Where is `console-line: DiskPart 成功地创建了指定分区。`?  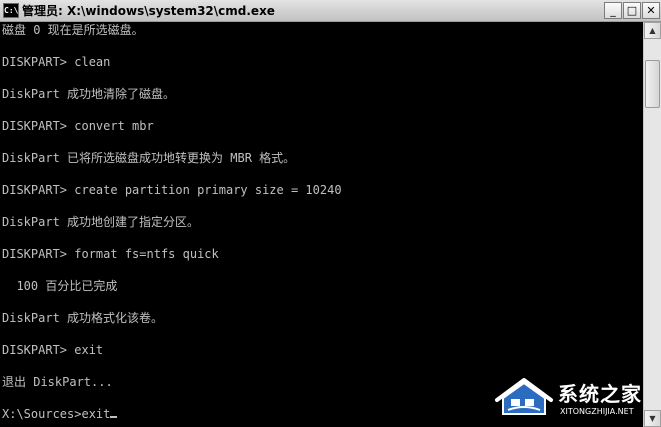
console-line: DiskPart 成功地创建了指定分区。 is located at coordinates (101, 222).